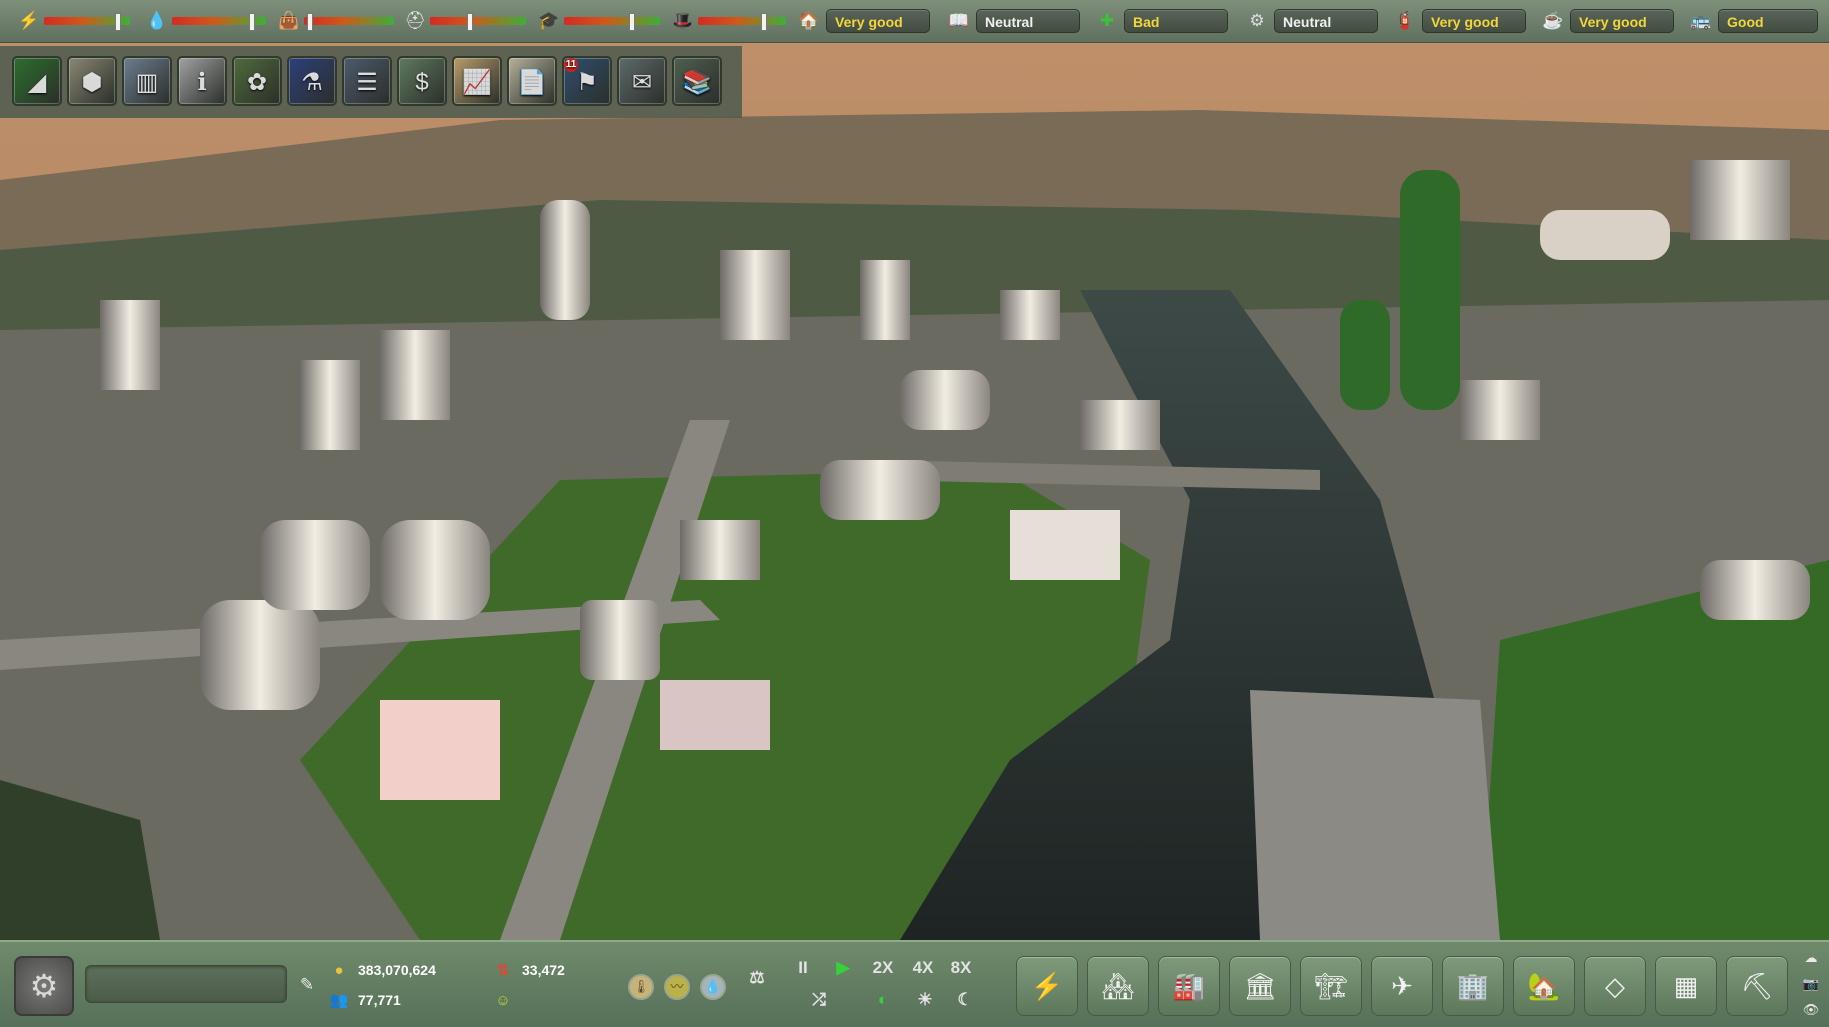 This screenshot has height=1027, width=1829. I want to click on documents-tool-icon: 📄, so click(532, 82).